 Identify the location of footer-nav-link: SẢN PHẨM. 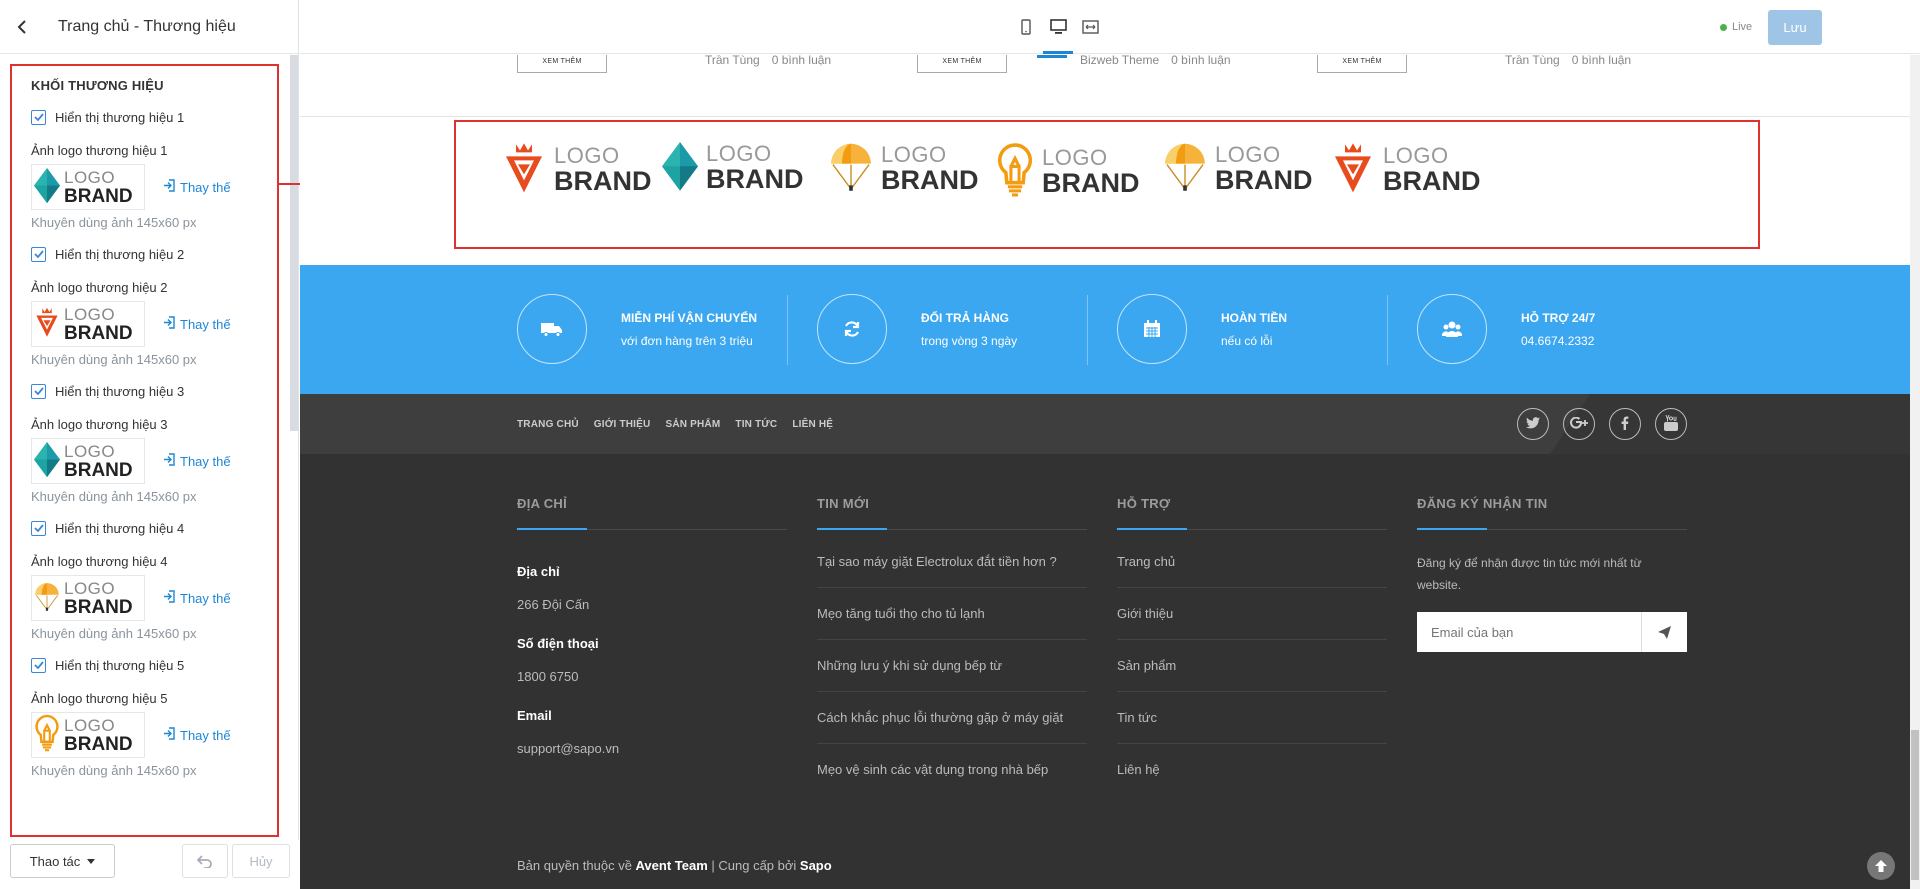
(692, 424).